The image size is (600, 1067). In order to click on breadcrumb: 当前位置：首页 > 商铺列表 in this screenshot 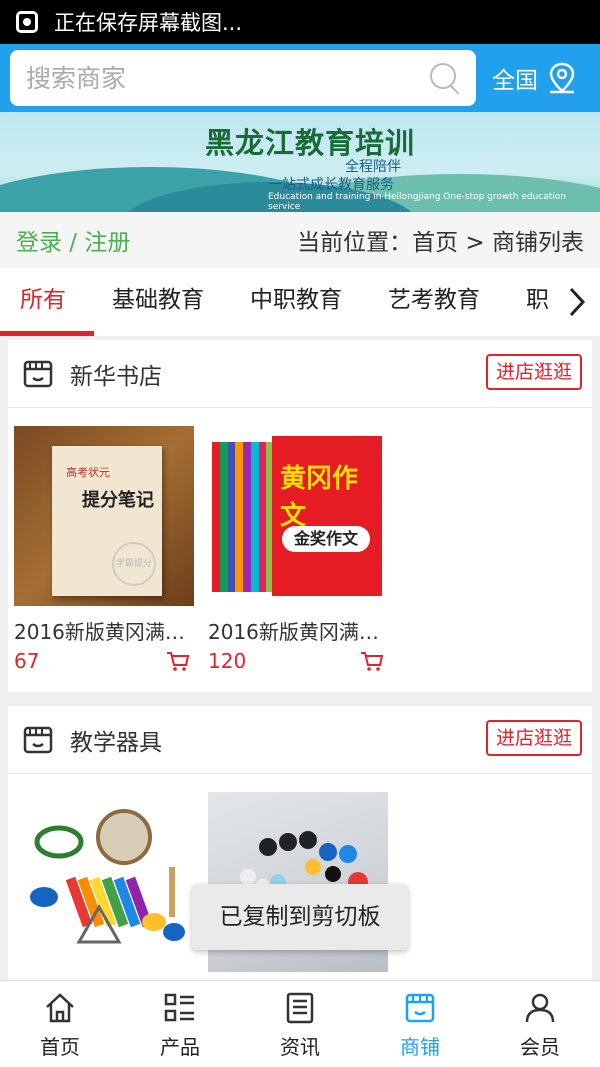, I will do `click(440, 243)`.